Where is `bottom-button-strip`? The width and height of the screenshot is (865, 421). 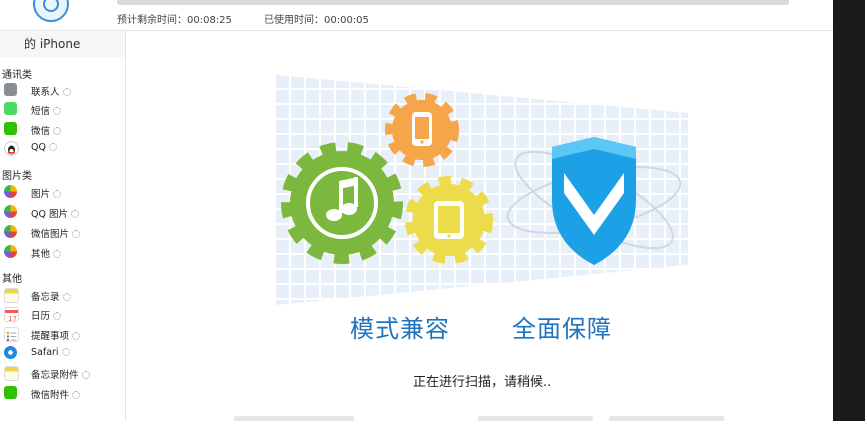 bottom-button-strip is located at coordinates (479, 418).